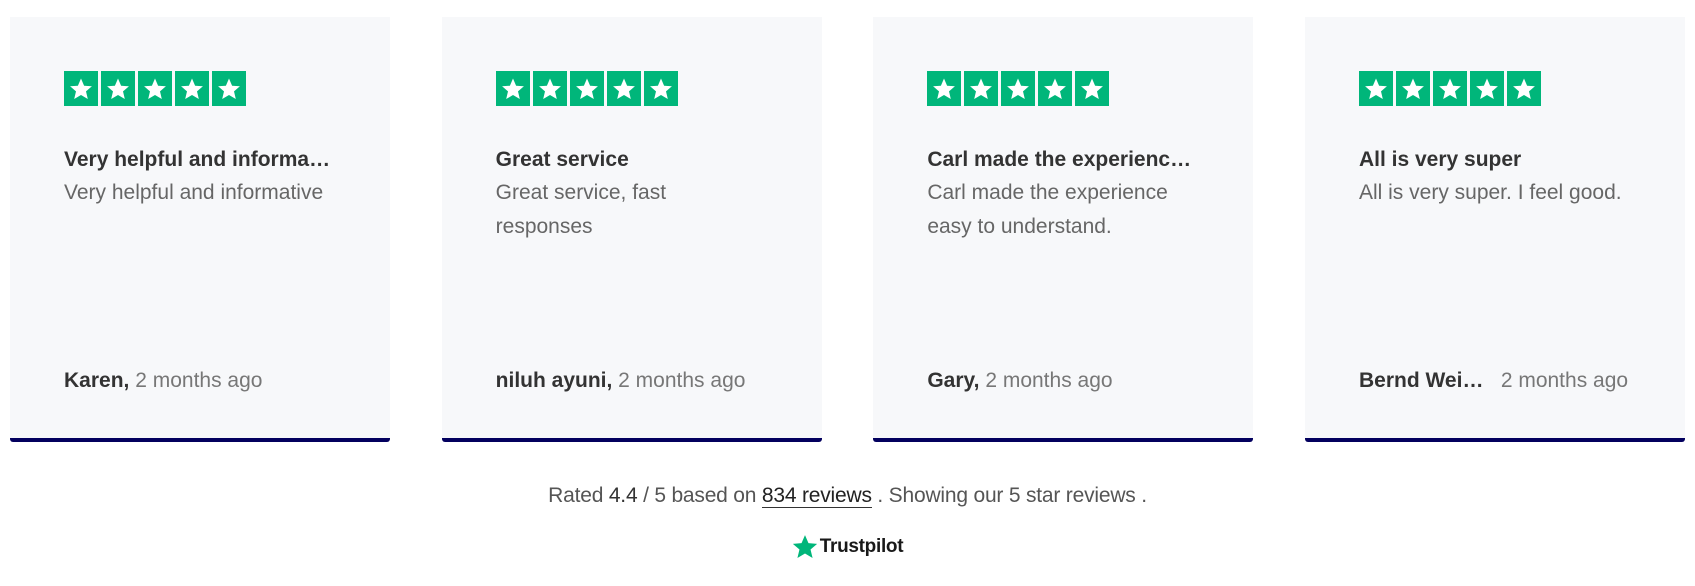 The width and height of the screenshot is (1695, 586). What do you see at coordinates (194, 192) in the screenshot?
I see `review-body: Very helpful and informative` at bounding box center [194, 192].